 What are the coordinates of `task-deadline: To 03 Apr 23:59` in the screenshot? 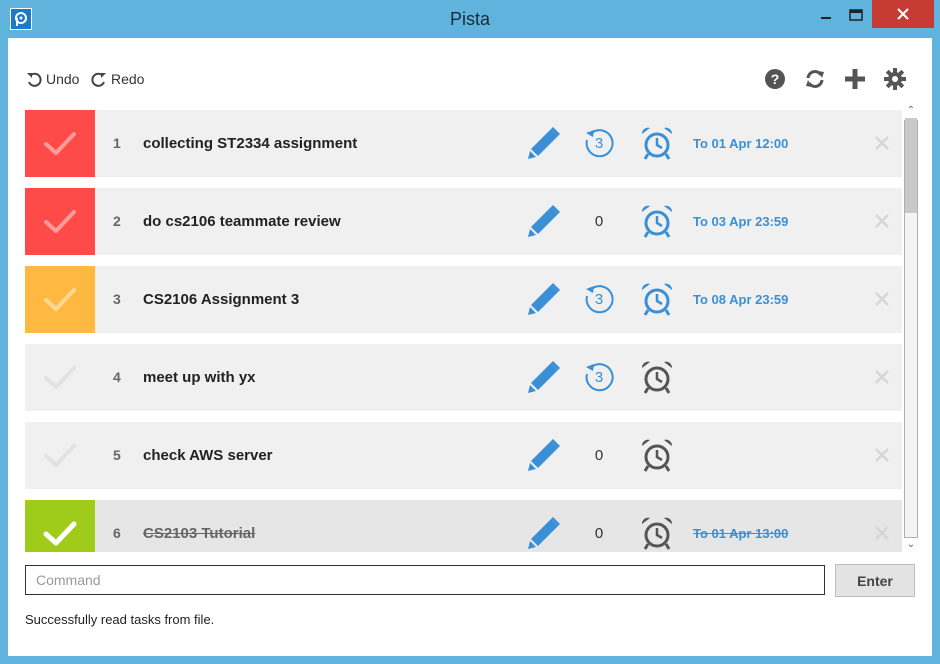 It's located at (741, 221).